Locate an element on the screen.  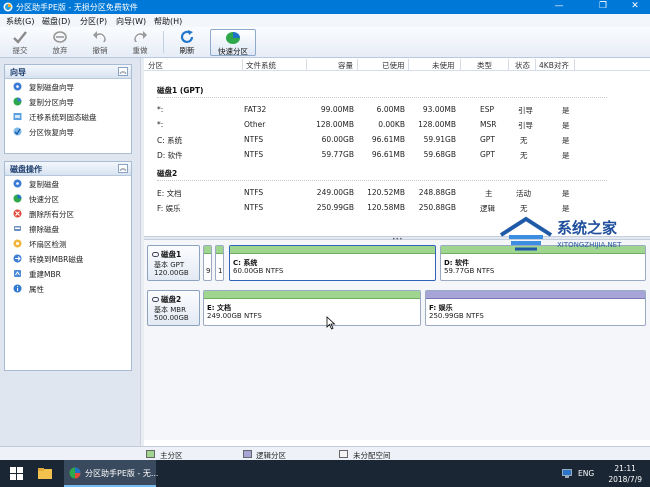
file-explorer-icon is located at coordinates (45, 473).